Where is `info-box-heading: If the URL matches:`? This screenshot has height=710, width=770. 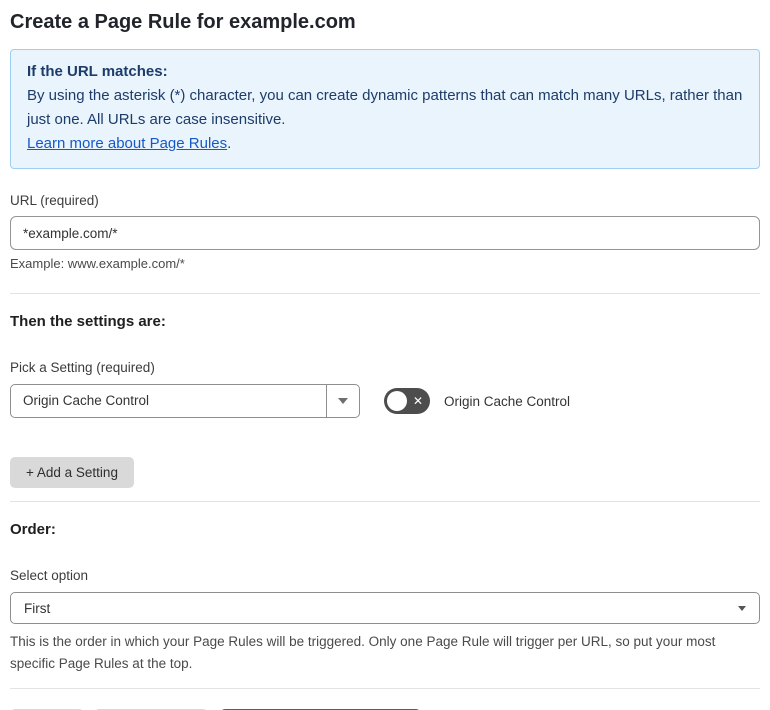
info-box-heading: If the URL matches: is located at coordinates (97, 71).